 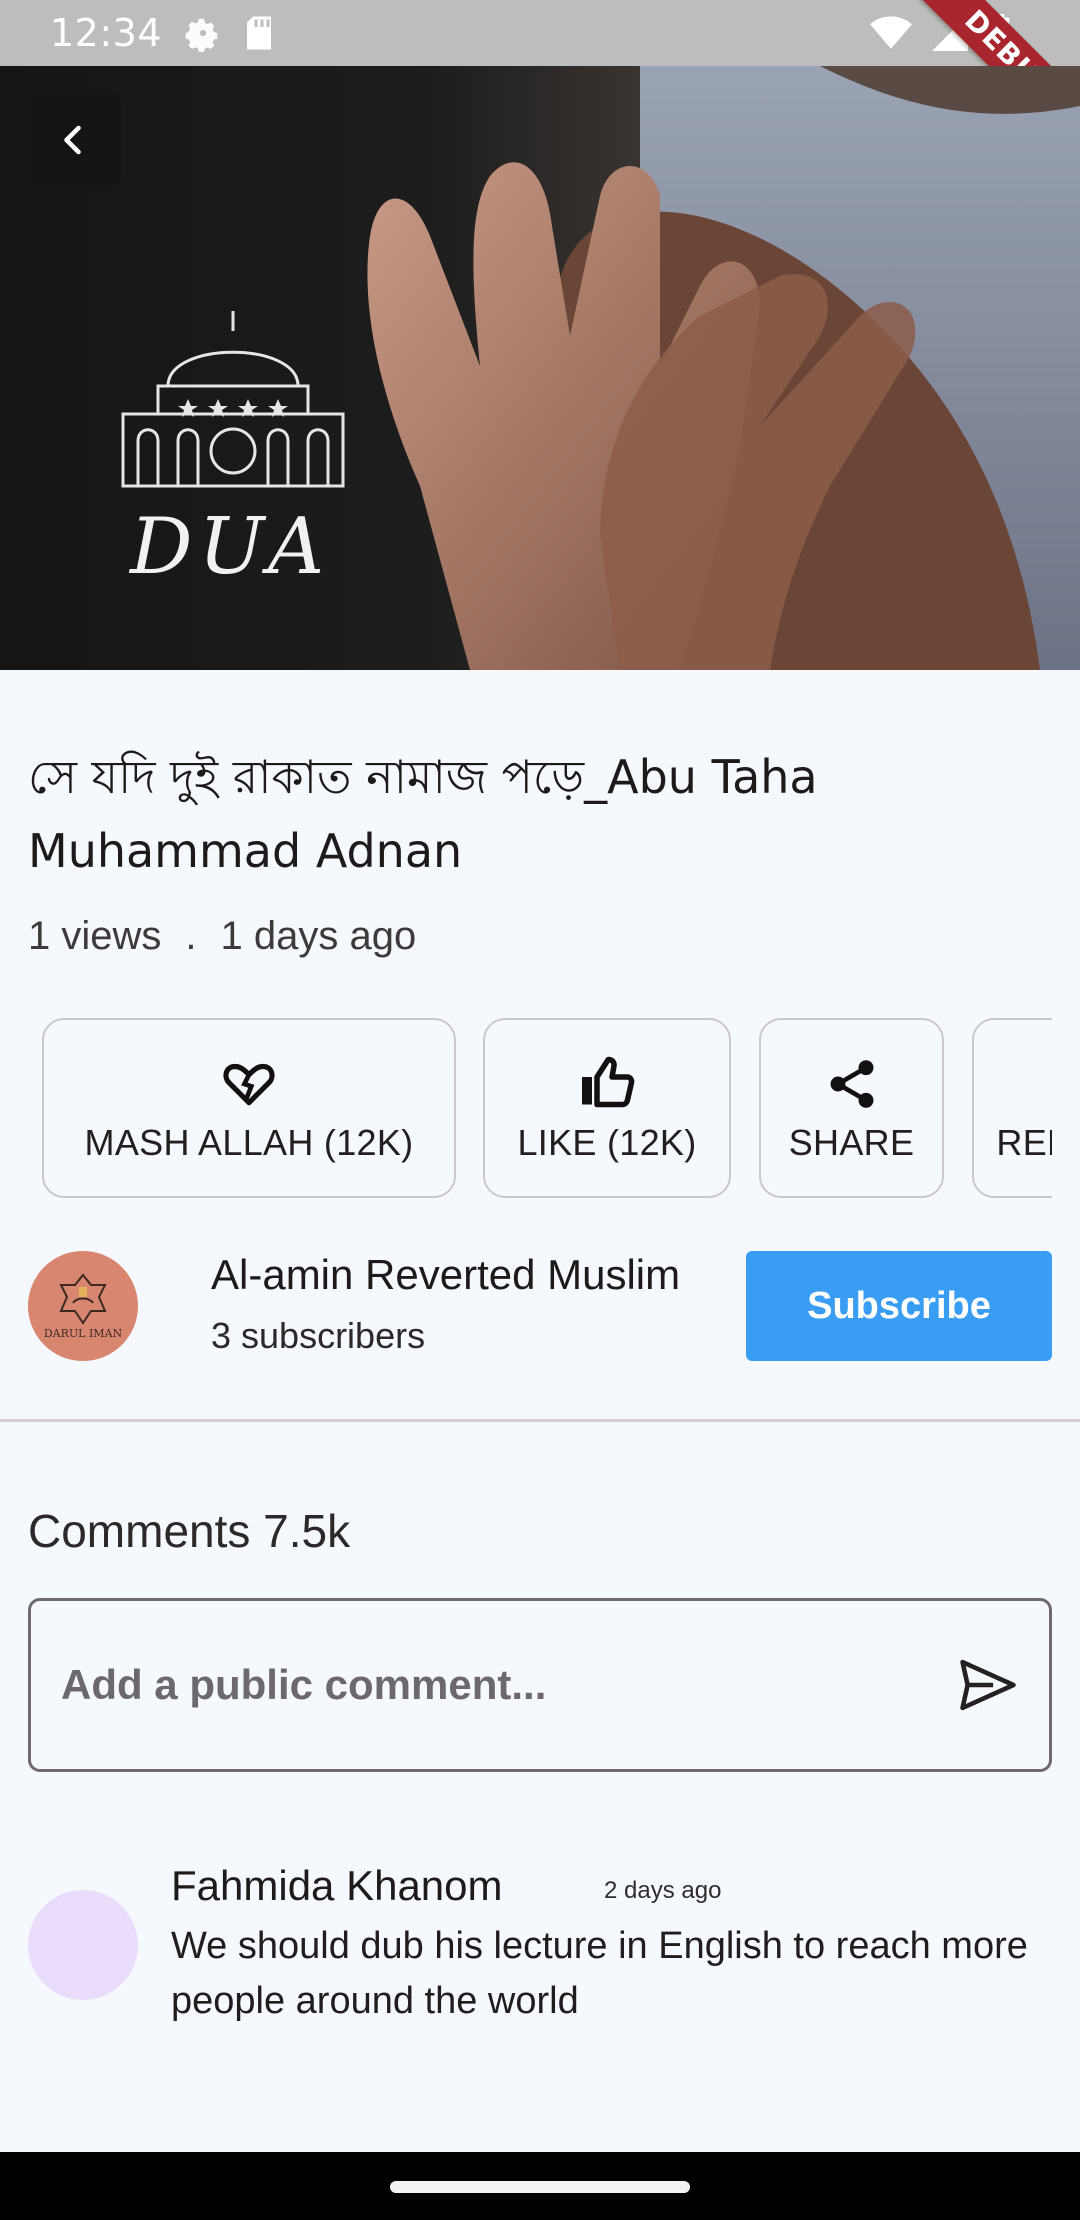 What do you see at coordinates (851, 1142) in the screenshot?
I see `share-label: SHARE` at bounding box center [851, 1142].